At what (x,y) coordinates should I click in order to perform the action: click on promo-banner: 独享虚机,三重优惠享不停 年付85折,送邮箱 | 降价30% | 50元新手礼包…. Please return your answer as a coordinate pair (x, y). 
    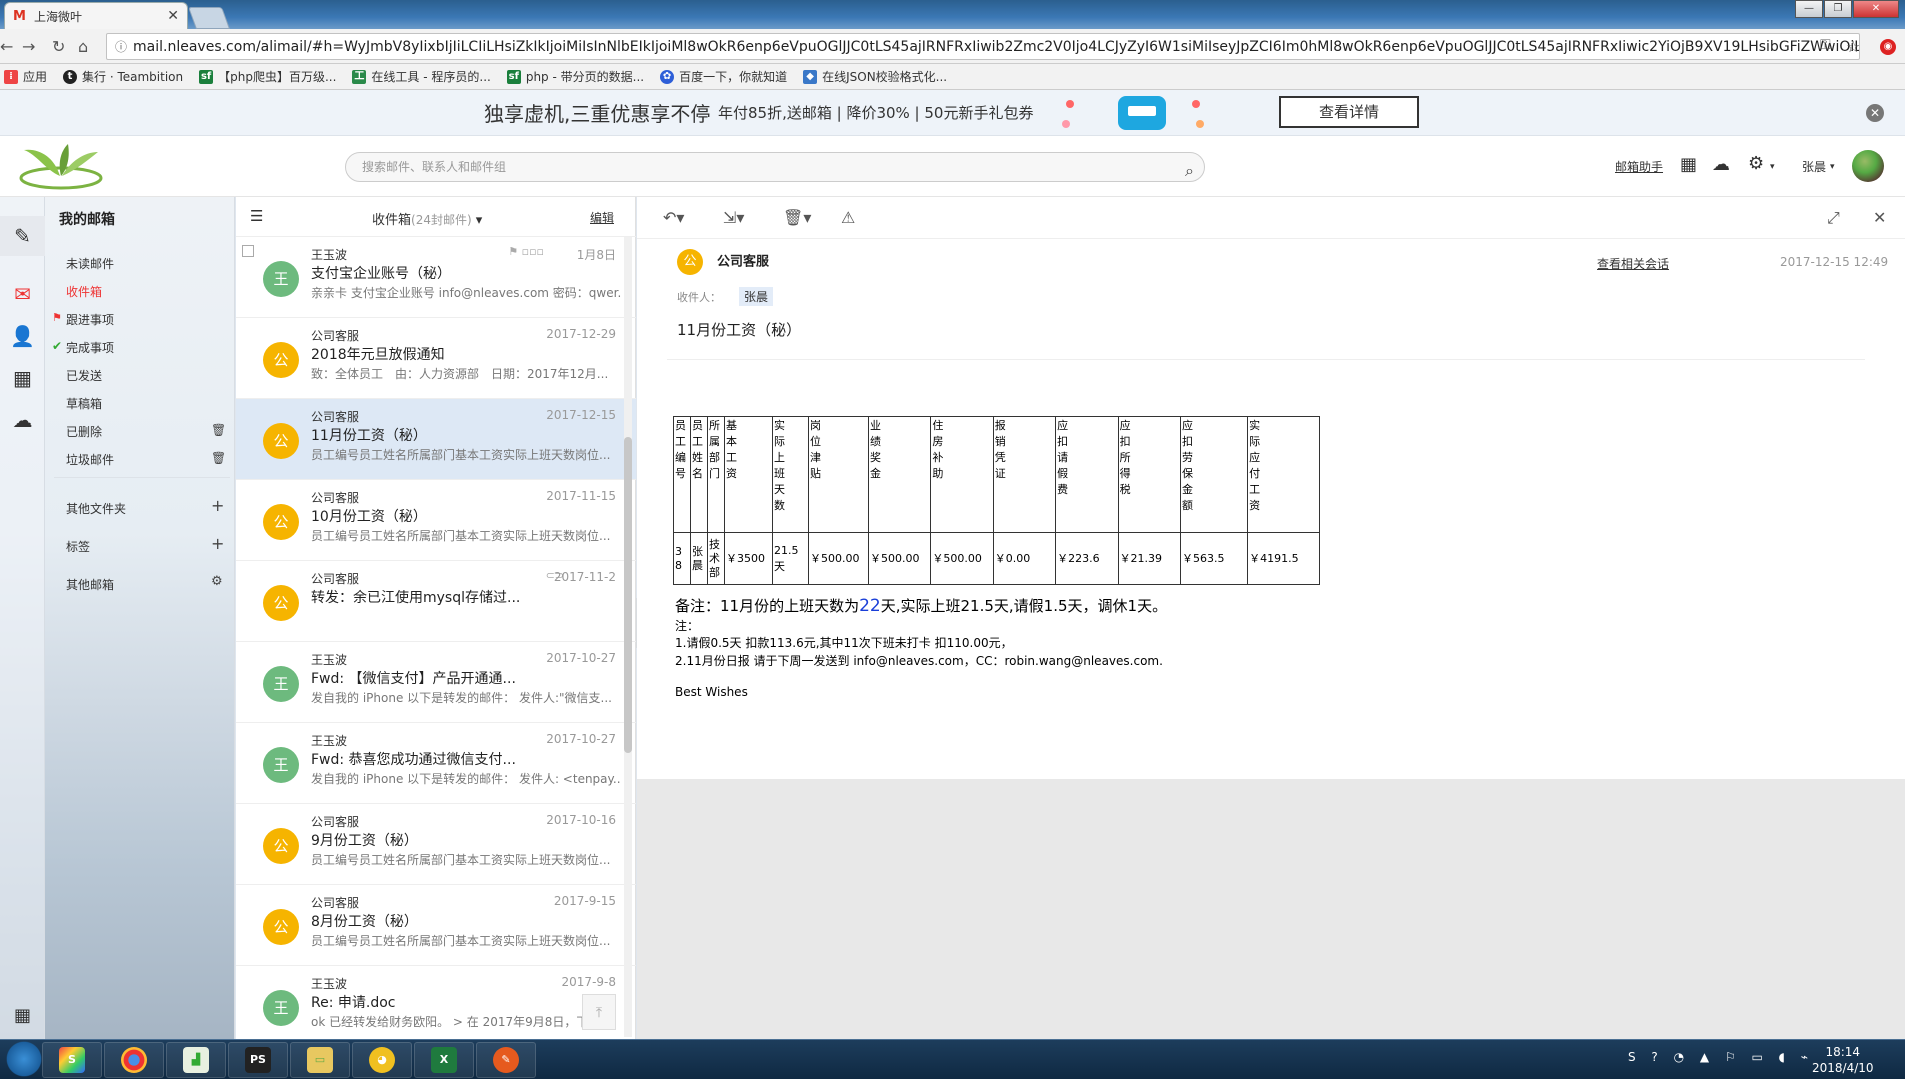
    Looking at the image, I should click on (952, 113).